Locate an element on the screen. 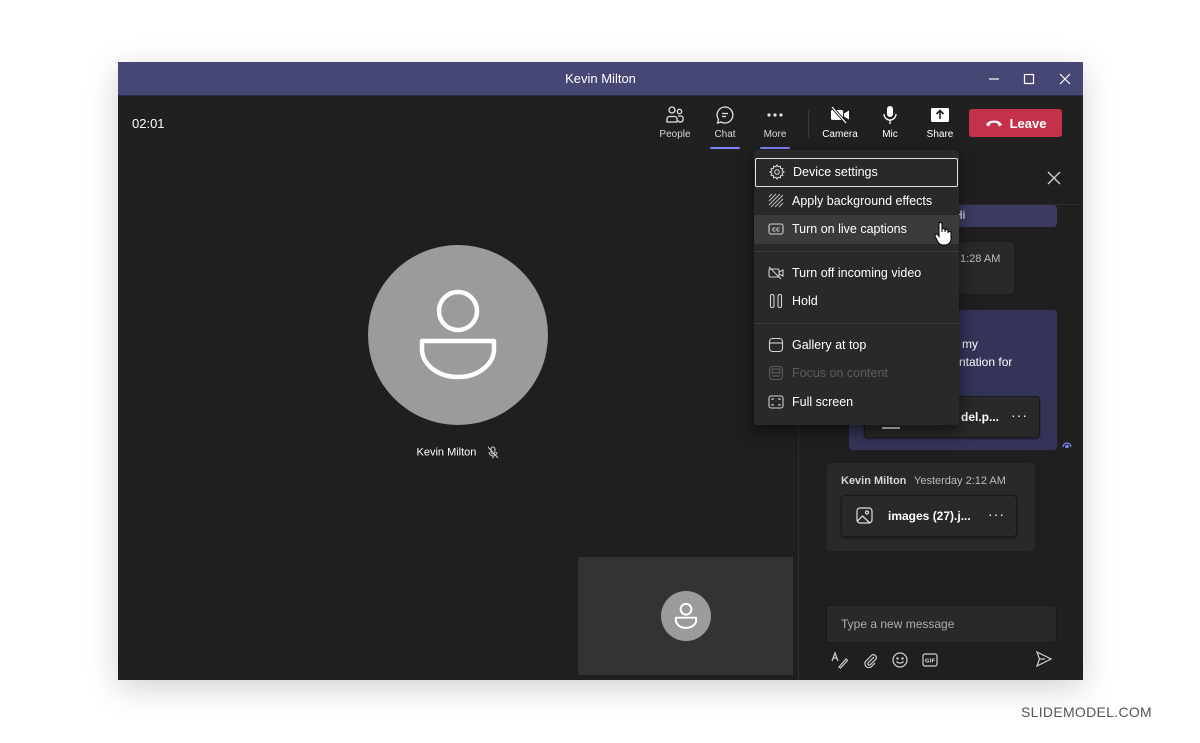 Image resolution: width=1200 pixels, height=743 pixels. maximize-button is located at coordinates (1029, 79).